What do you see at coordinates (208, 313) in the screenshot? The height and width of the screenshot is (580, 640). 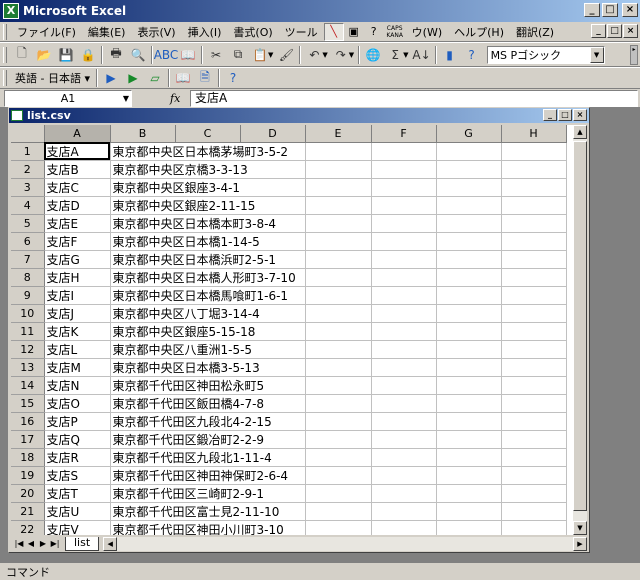 I see `cell-address: 東京都中央区八丁堀3-14-4` at bounding box center [208, 313].